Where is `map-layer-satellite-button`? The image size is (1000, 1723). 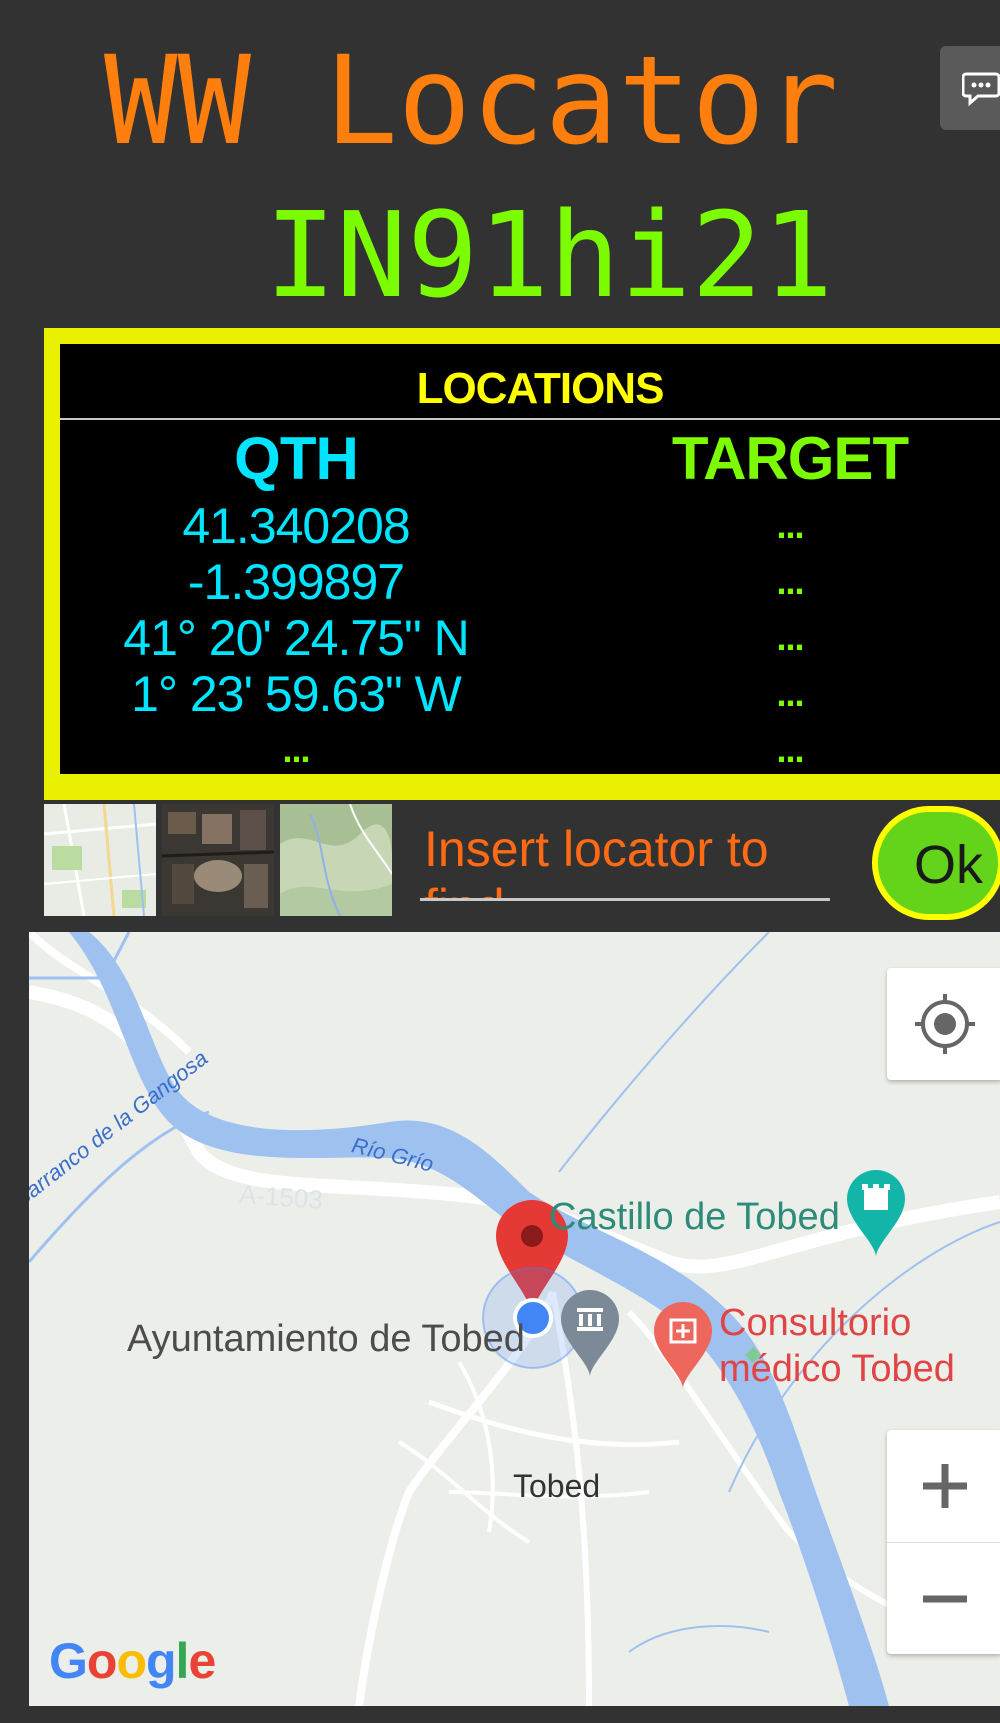
map-layer-satellite-button is located at coordinates (218, 860).